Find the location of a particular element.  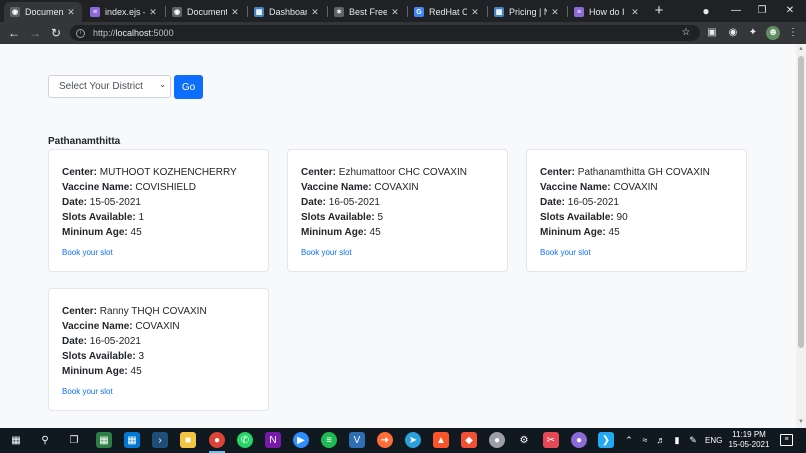

vbox-icon: V is located at coordinates (357, 440).